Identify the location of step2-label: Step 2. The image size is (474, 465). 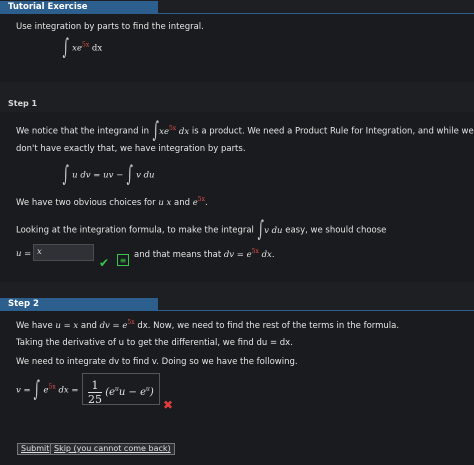
(23, 304).